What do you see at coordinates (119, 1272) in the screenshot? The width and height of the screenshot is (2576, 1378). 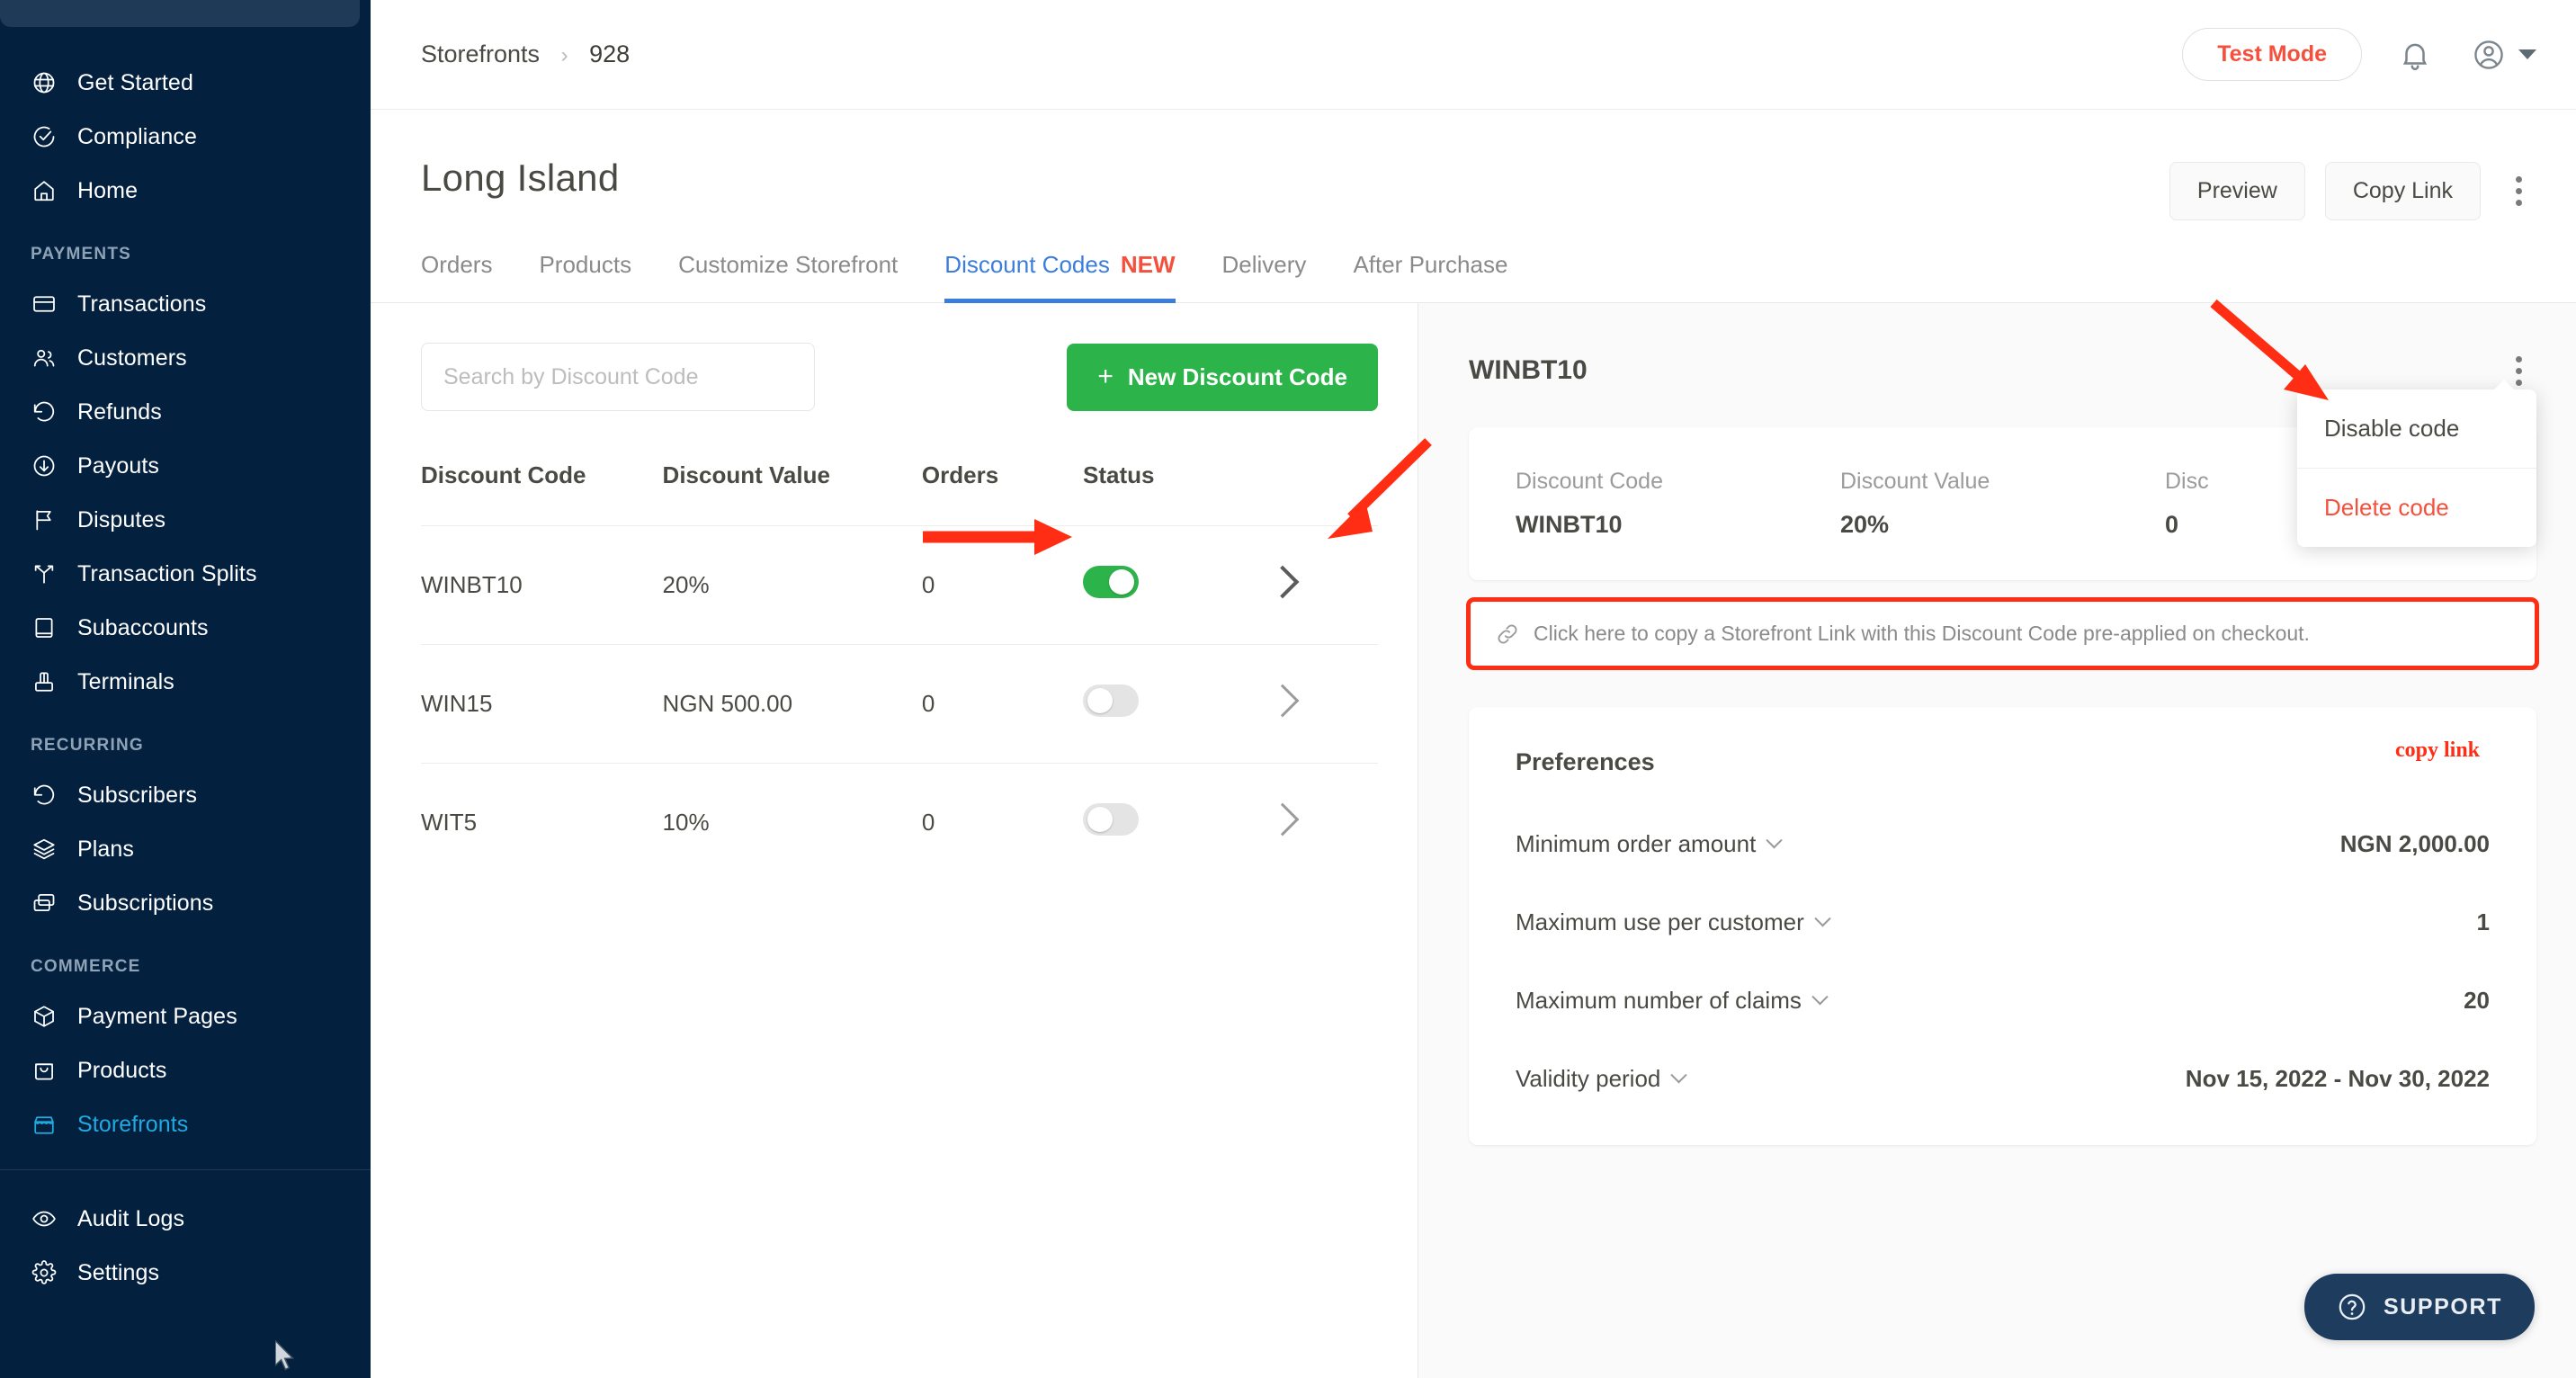 I see `sidebar-item-label: Settings` at bounding box center [119, 1272].